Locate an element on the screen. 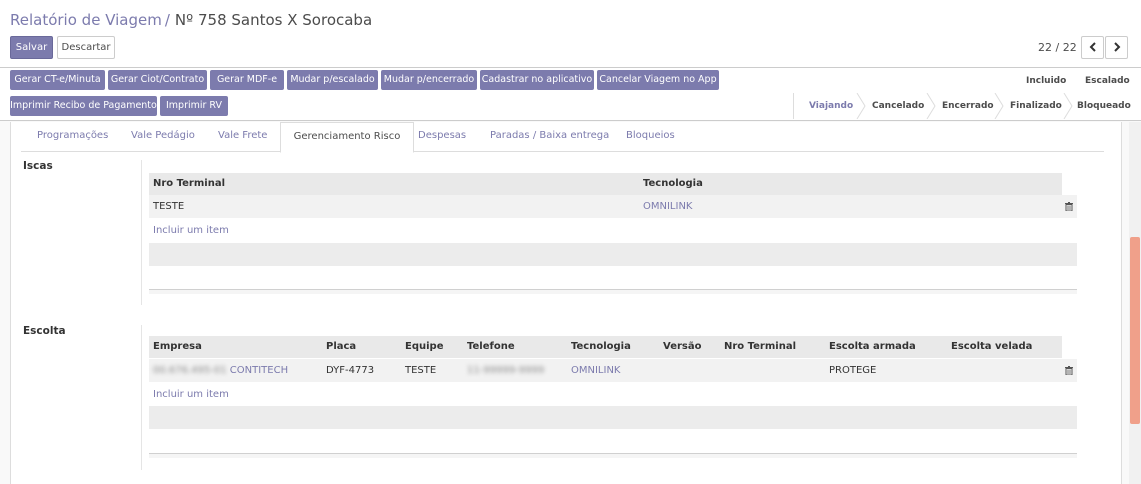 The image size is (1141, 484). status-incluido: Incluido is located at coordinates (1046, 81).